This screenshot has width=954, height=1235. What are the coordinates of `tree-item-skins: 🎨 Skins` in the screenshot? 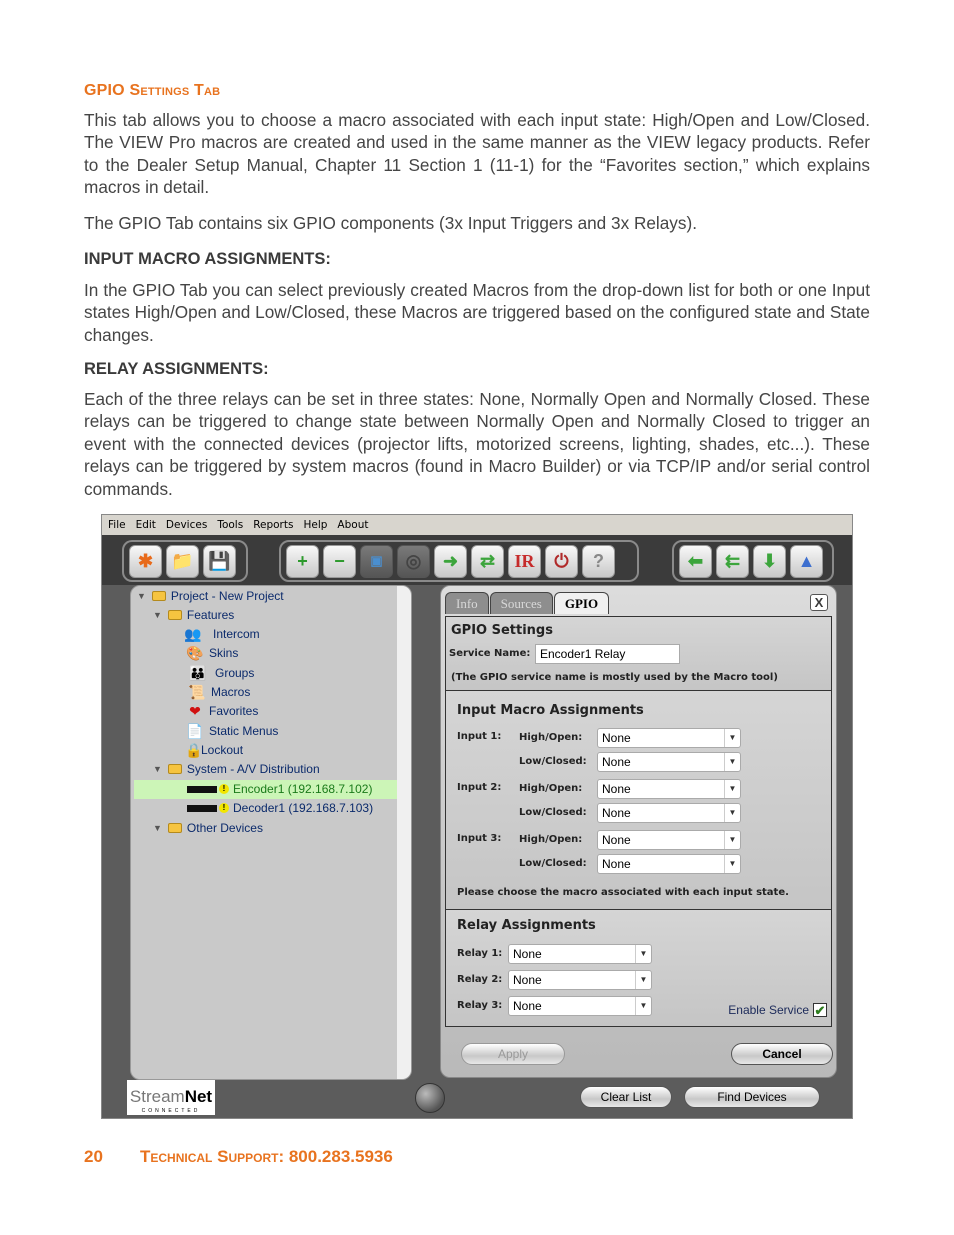 It's located at (211, 653).